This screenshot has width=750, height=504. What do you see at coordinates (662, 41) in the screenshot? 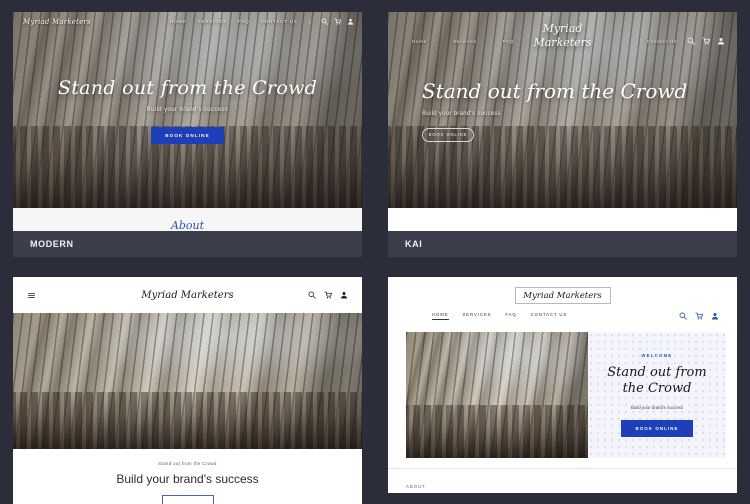
I see `nav-item-contact-us: Contact Us` at bounding box center [662, 41].